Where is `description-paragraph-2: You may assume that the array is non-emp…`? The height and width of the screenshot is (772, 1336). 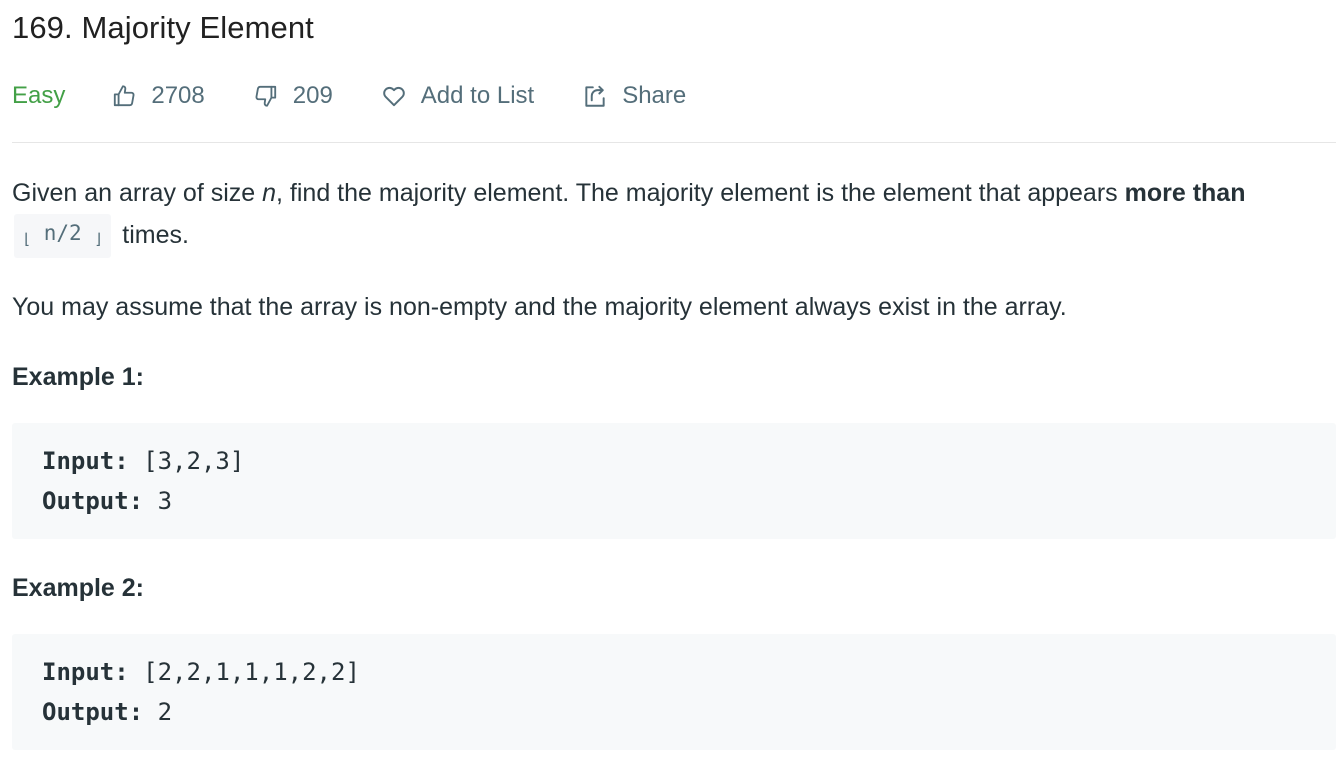
description-paragraph-2: You may assume that the array is non-emp… is located at coordinates (539, 307).